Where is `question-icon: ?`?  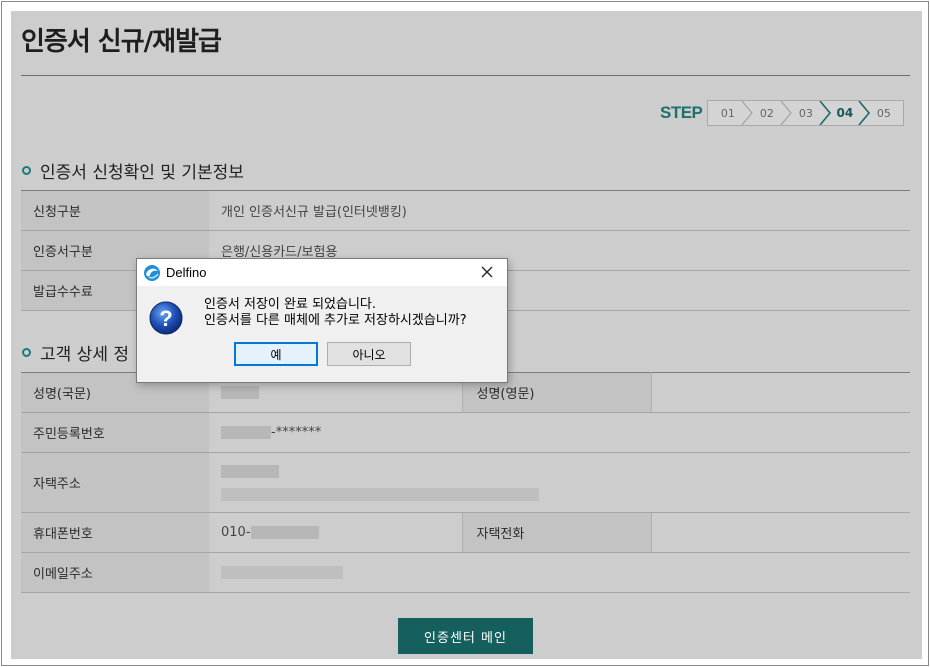 question-icon: ? is located at coordinates (166, 318).